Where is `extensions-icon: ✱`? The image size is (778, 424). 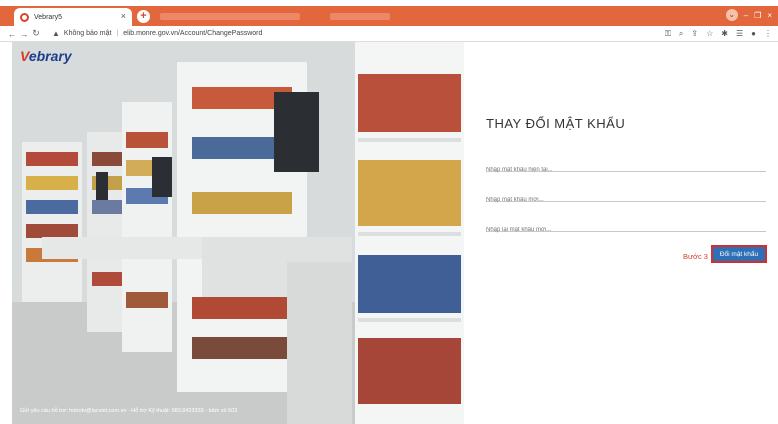 extensions-icon: ✱ is located at coordinates (724, 34).